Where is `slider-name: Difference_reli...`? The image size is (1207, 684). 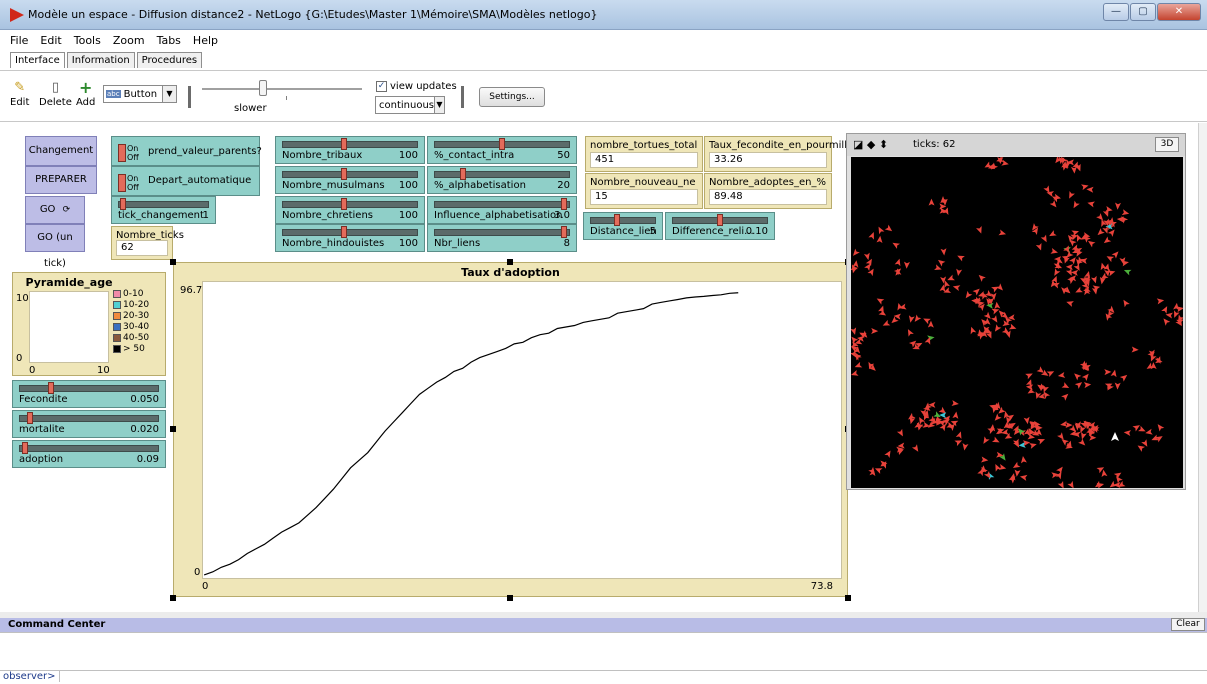 slider-name: Difference_reli... is located at coordinates (713, 231).